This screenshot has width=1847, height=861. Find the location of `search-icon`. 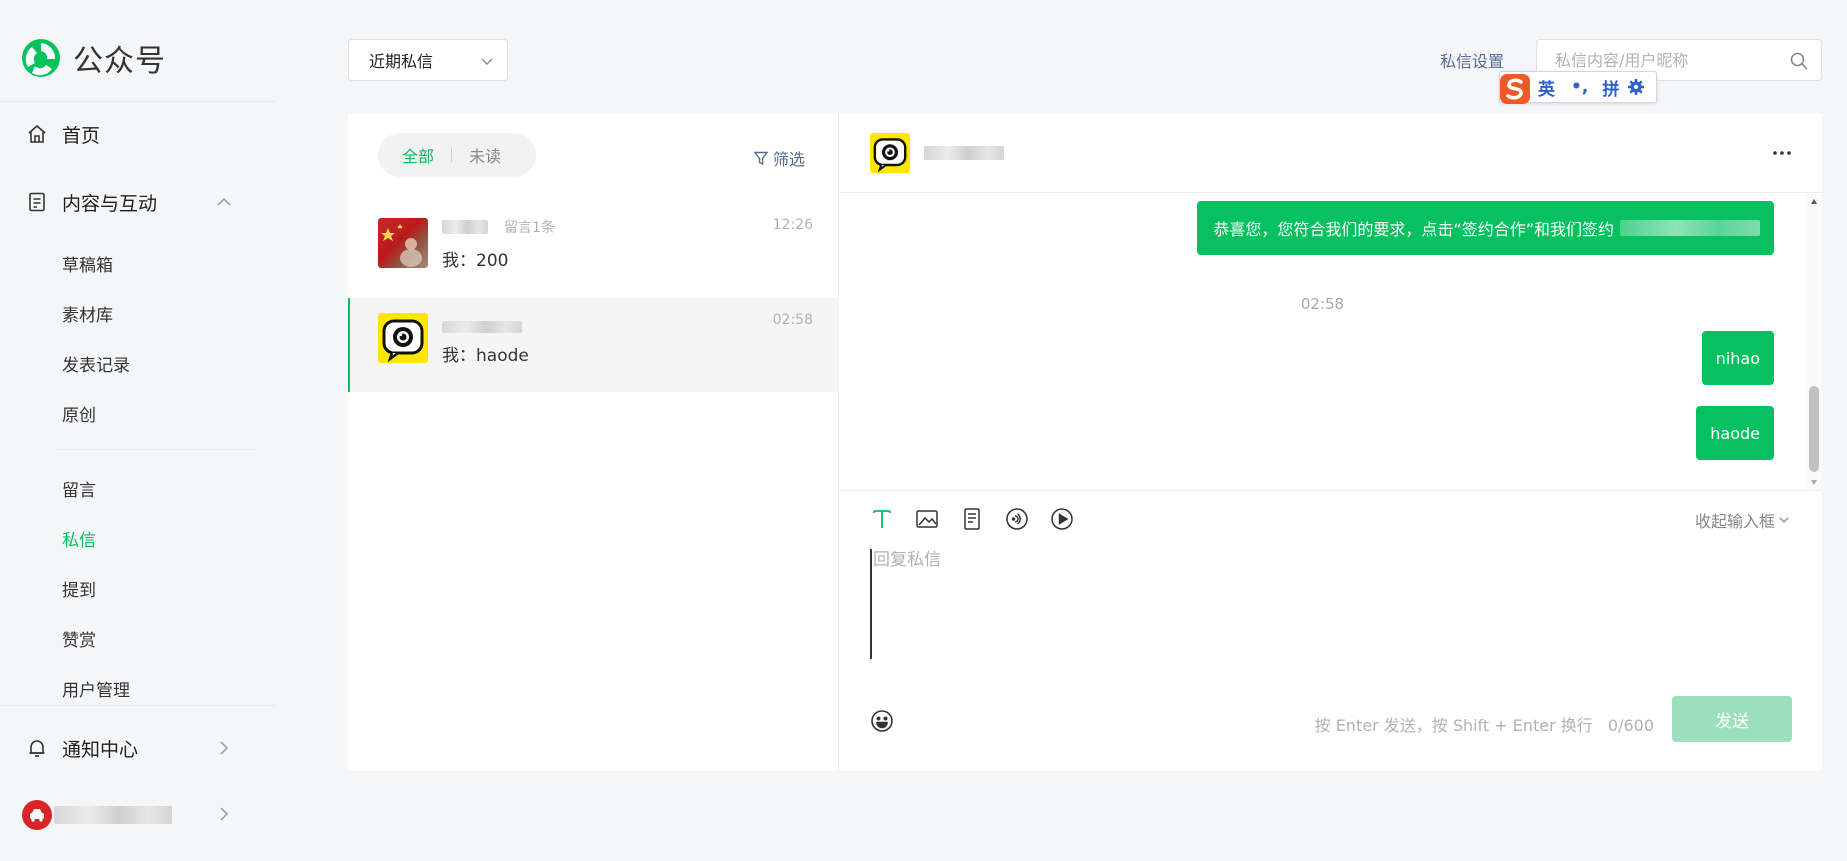

search-icon is located at coordinates (1799, 61).